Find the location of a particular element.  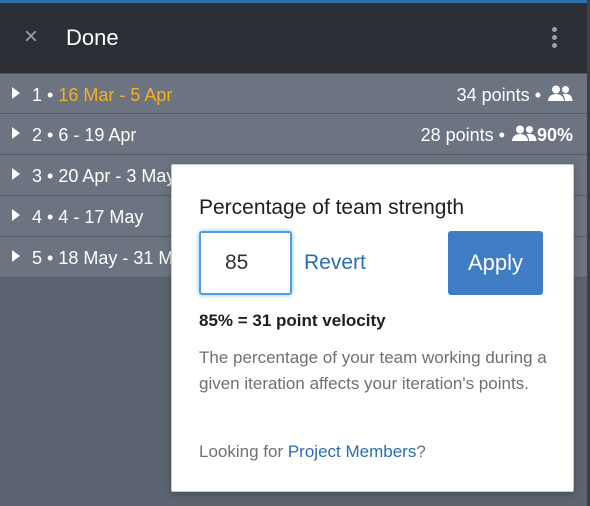

iteration-number: 5 is located at coordinates (37, 258).